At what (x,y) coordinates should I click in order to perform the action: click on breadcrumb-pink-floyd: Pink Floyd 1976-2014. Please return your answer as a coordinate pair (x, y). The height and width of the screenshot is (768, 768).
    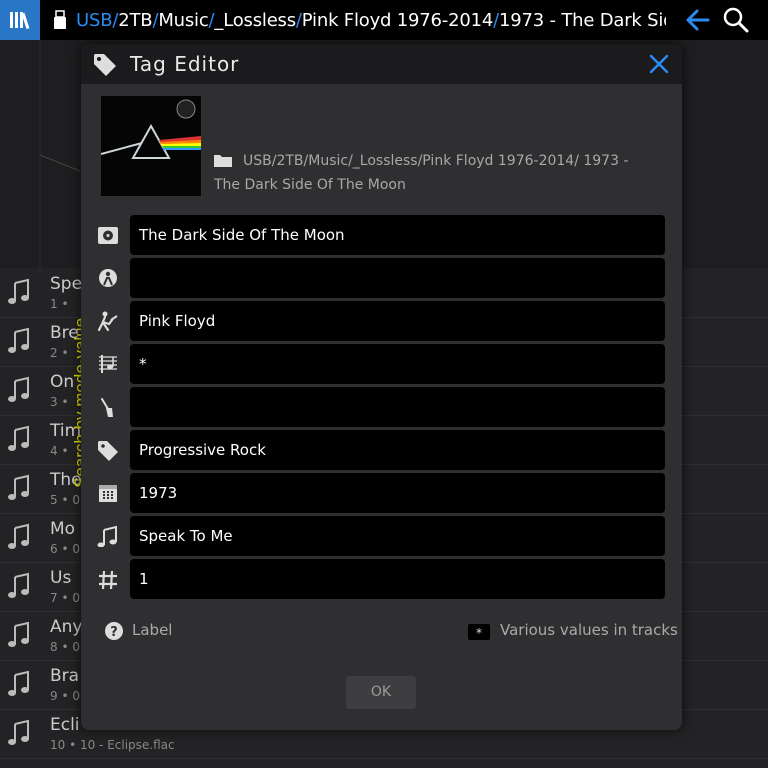
    Looking at the image, I should click on (397, 20).